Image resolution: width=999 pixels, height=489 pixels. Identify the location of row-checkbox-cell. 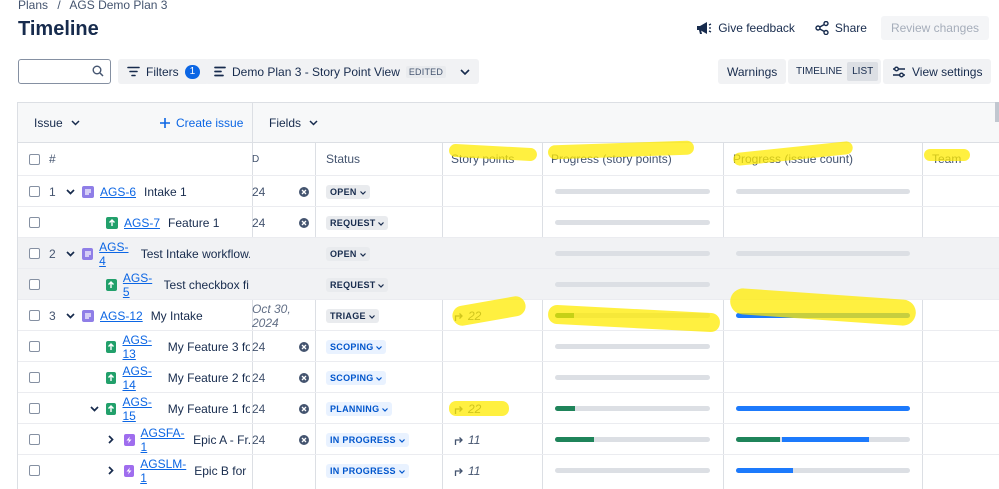
(34, 253).